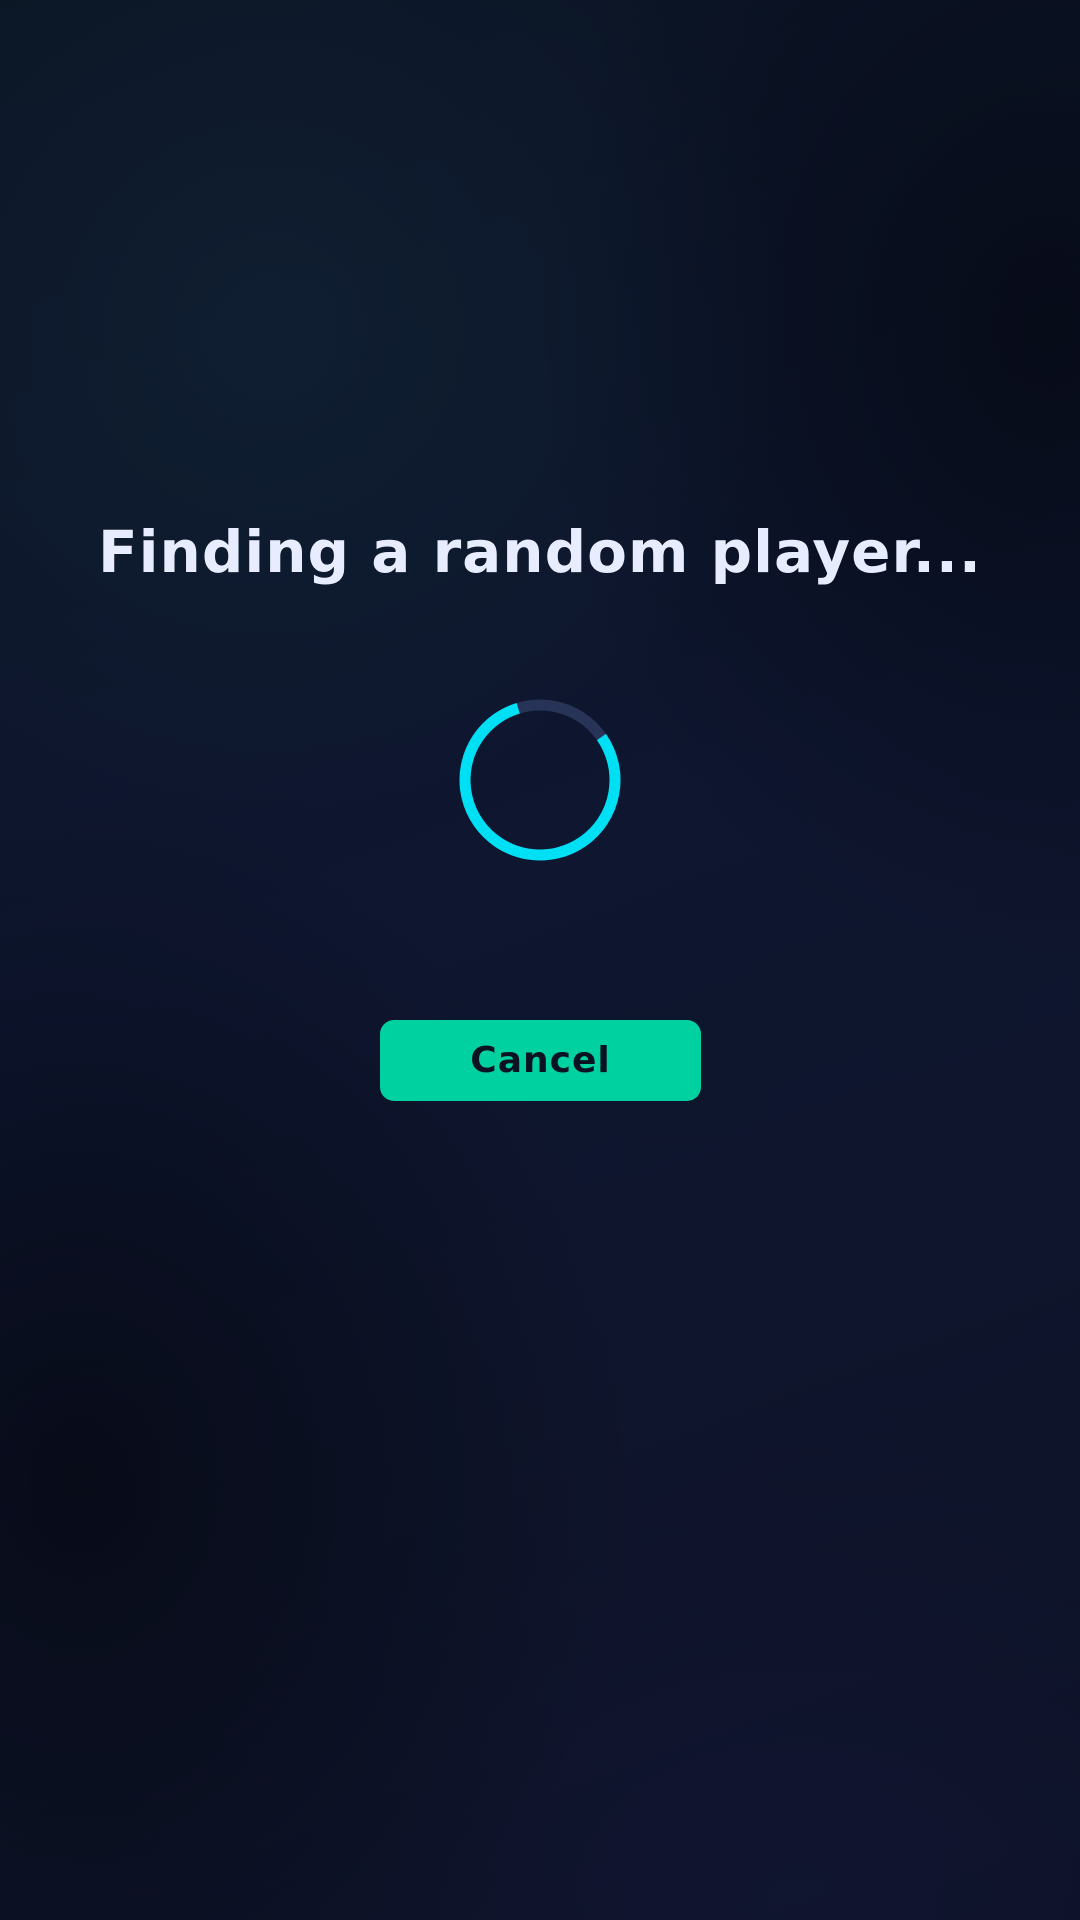  I want to click on cancel-button: Cancel, so click(540, 1060).